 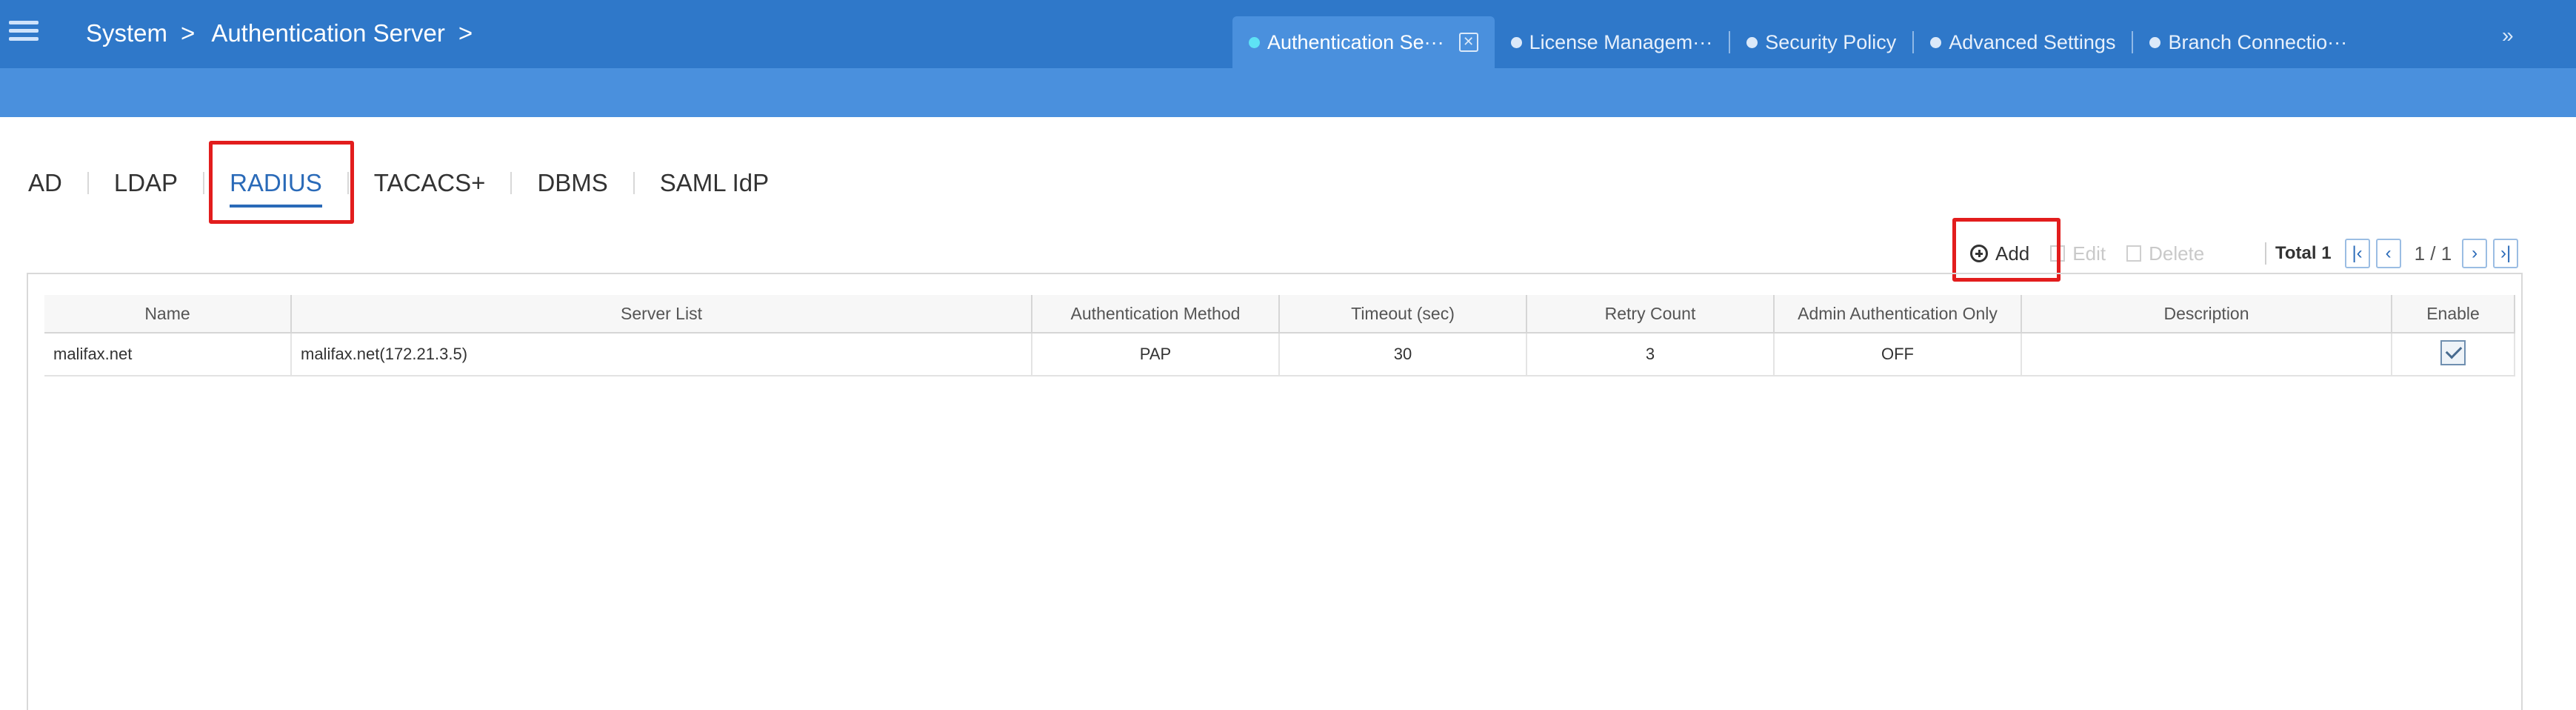 I want to click on trash-icon, so click(x=2134, y=253).